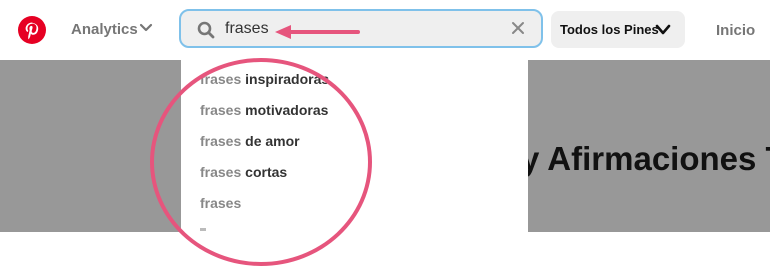 Image resolution: width=770 pixels, height=266 pixels. I want to click on pinterest-logo-icon, so click(32, 30).